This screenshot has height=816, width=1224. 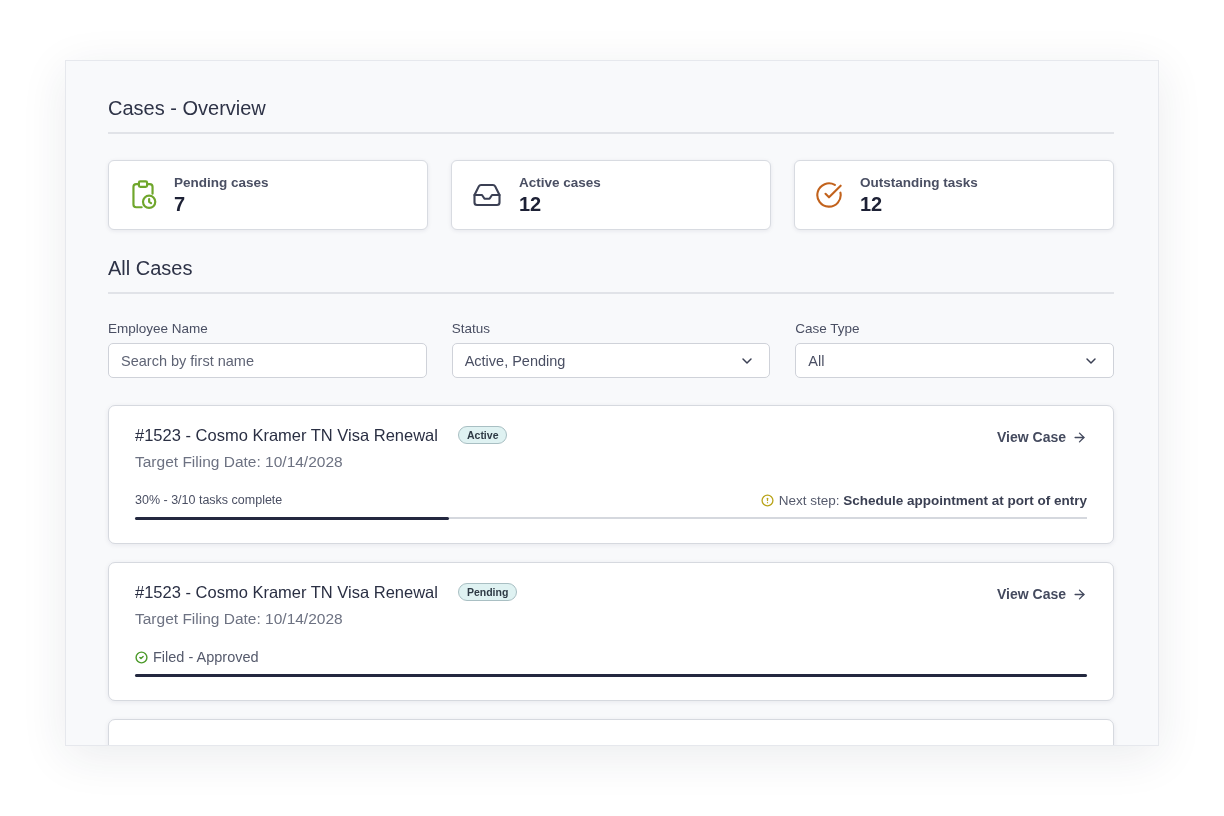 I want to click on status-badge: Active, so click(x=482, y=435).